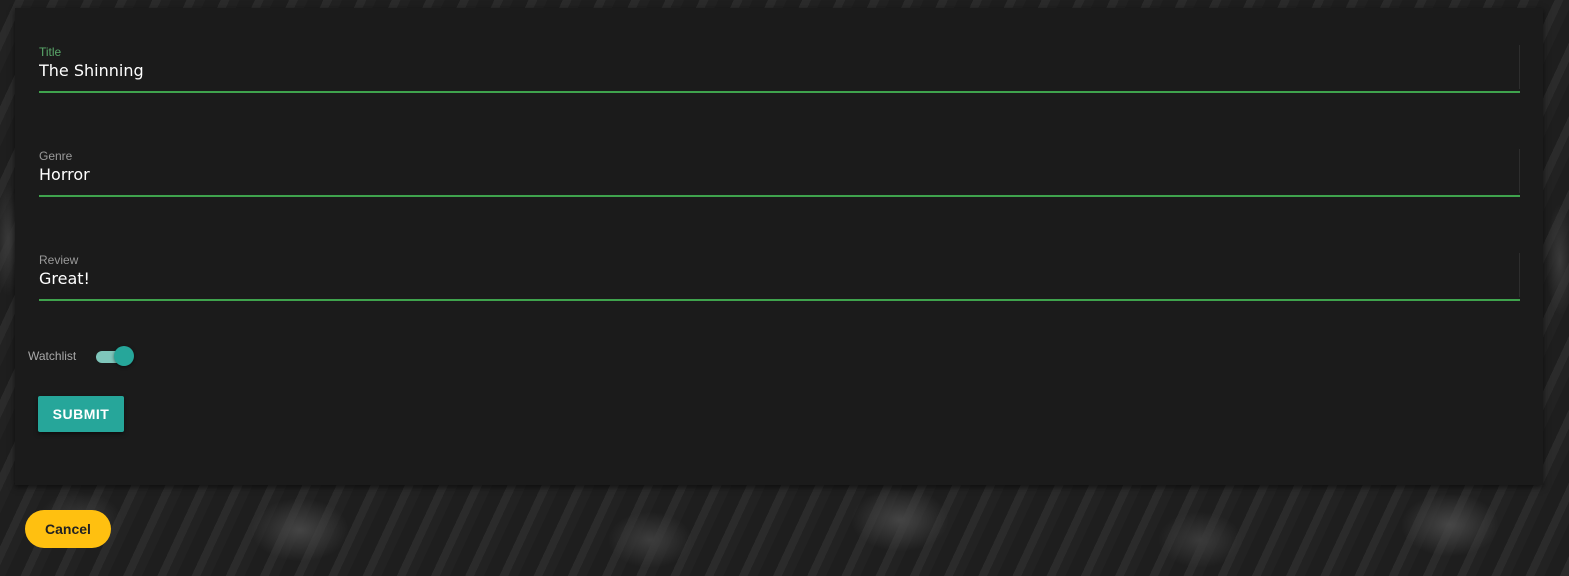  I want to click on review-field: Review, so click(779, 277).